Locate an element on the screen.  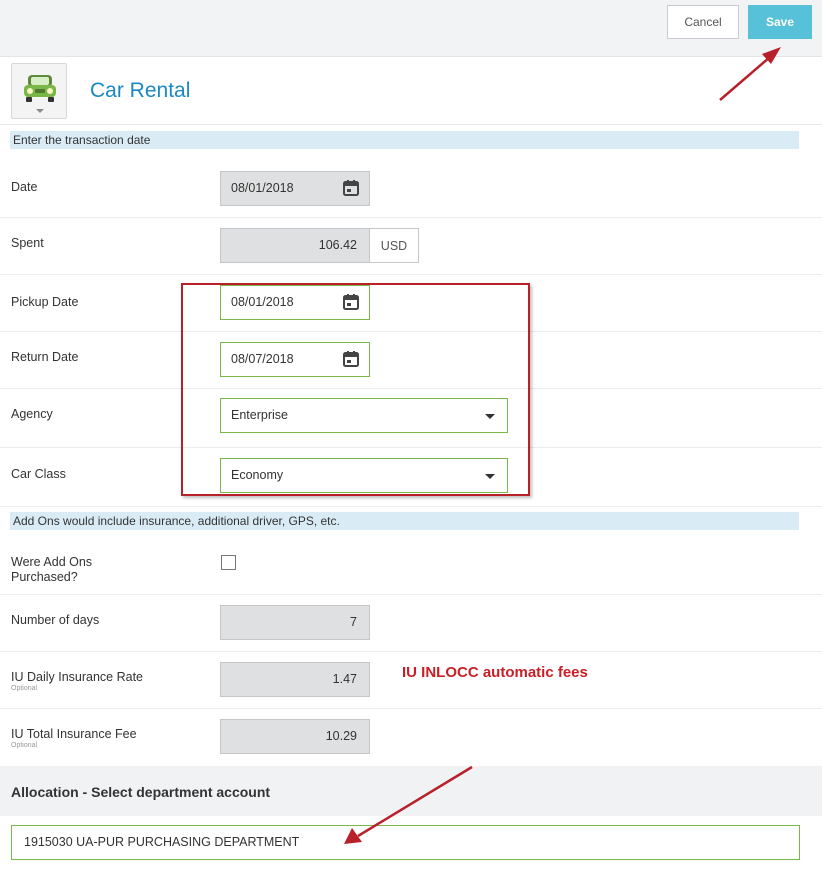
expense-type-selector is located at coordinates (39, 91).